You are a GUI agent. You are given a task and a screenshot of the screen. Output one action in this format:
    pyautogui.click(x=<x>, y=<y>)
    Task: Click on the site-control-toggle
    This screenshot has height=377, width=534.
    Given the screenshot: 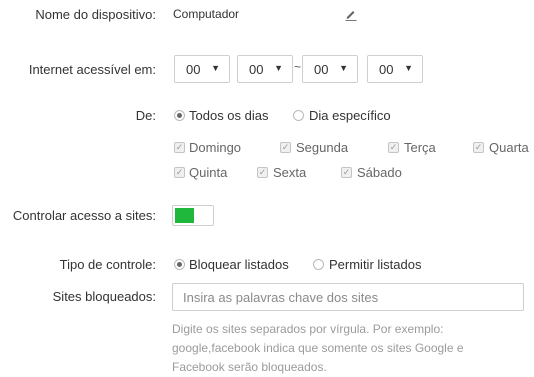 What is the action you would take?
    pyautogui.click(x=193, y=215)
    